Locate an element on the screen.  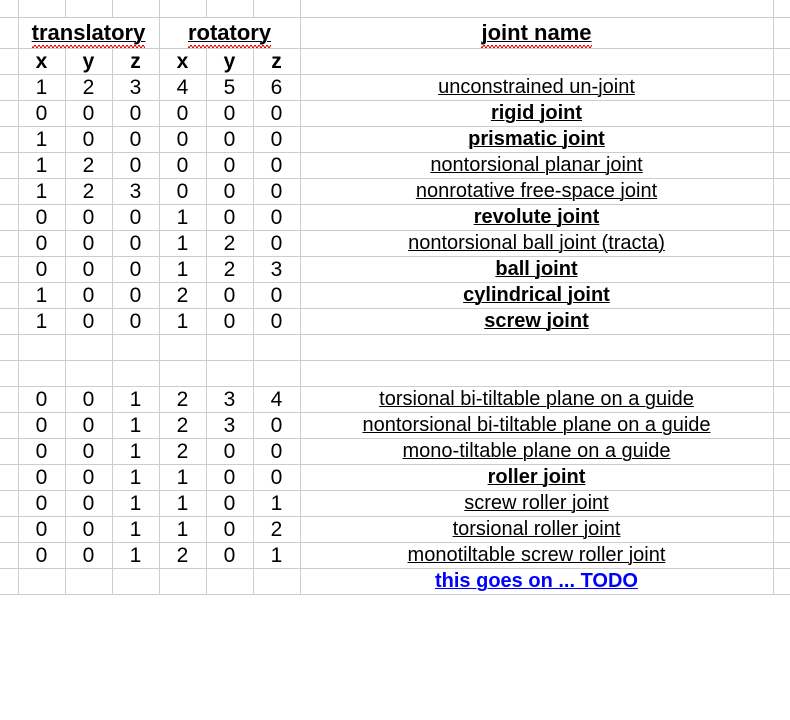
table-row: 1 2 3 4 5 6 unconstrained un-joint is located at coordinates (395, 87).